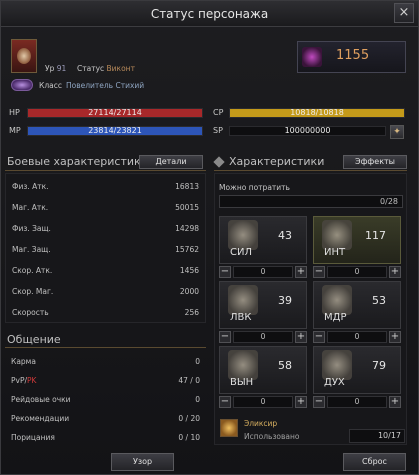  Describe the element at coordinates (334, 382) in the screenshot. I see `stat-name: ДУХ` at that location.